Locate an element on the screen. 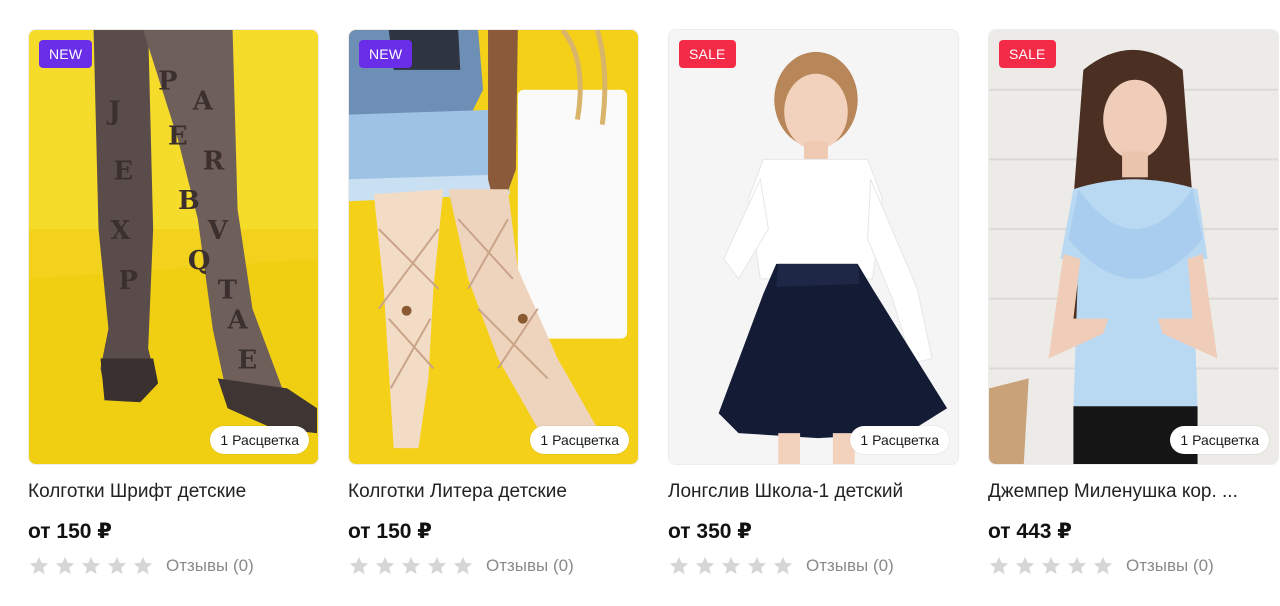  svg-text: X is located at coordinates (120, 231).